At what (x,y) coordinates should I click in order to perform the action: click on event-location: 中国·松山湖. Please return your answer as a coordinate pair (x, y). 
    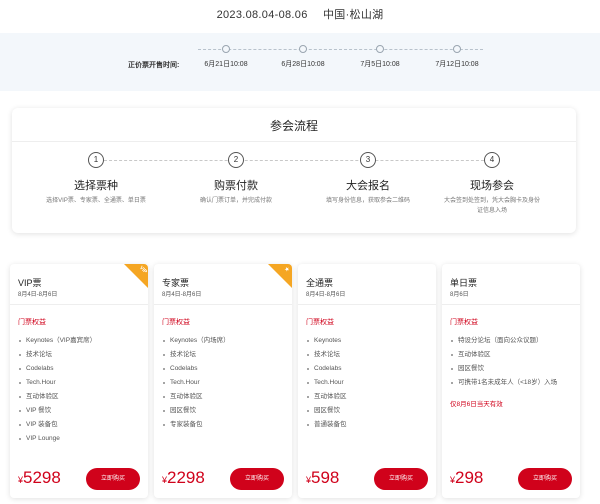
    Looking at the image, I should click on (353, 15).